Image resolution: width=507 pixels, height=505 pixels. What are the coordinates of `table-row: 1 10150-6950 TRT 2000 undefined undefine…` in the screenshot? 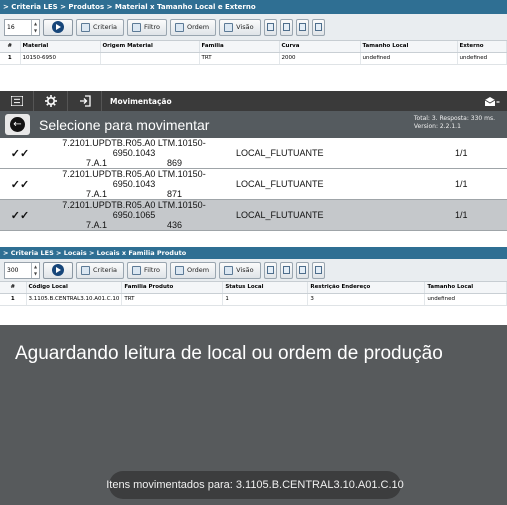 It's located at (253, 58).